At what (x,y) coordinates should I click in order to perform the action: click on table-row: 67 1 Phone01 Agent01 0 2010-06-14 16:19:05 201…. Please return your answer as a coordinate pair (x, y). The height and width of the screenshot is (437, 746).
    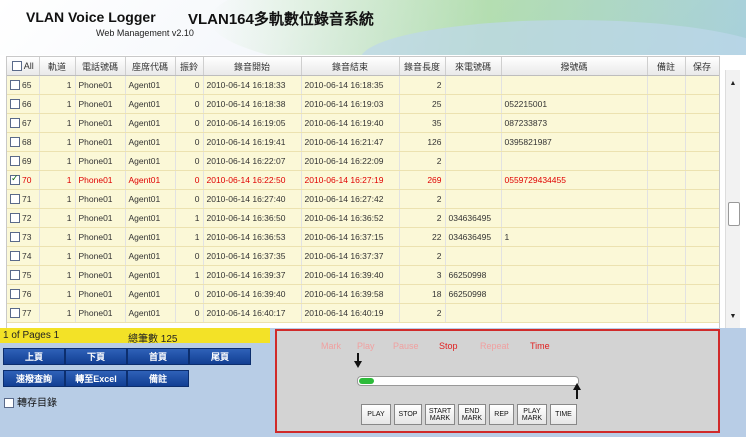
    Looking at the image, I should click on (363, 123).